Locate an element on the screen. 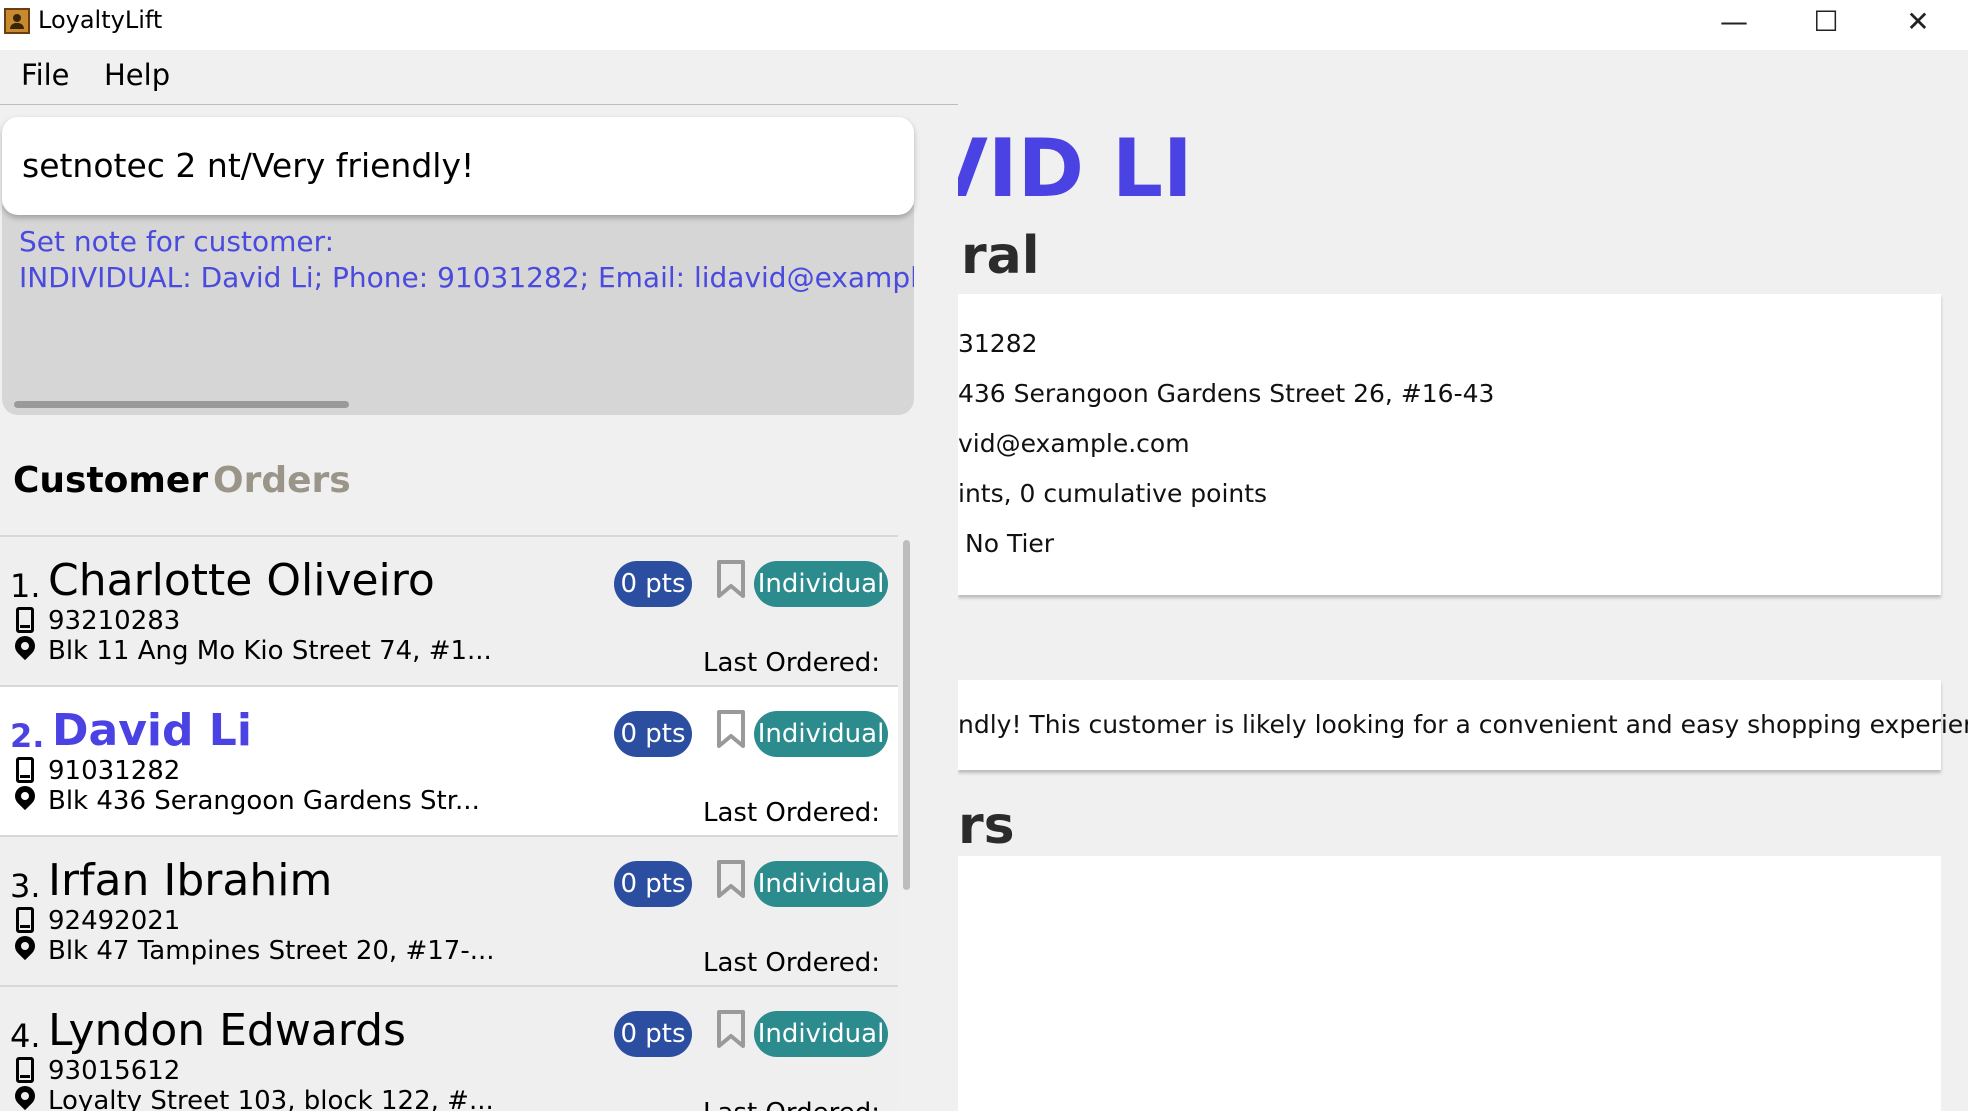 The height and width of the screenshot is (1111, 1968). maximize-button: ☐ is located at coordinates (1826, 22).